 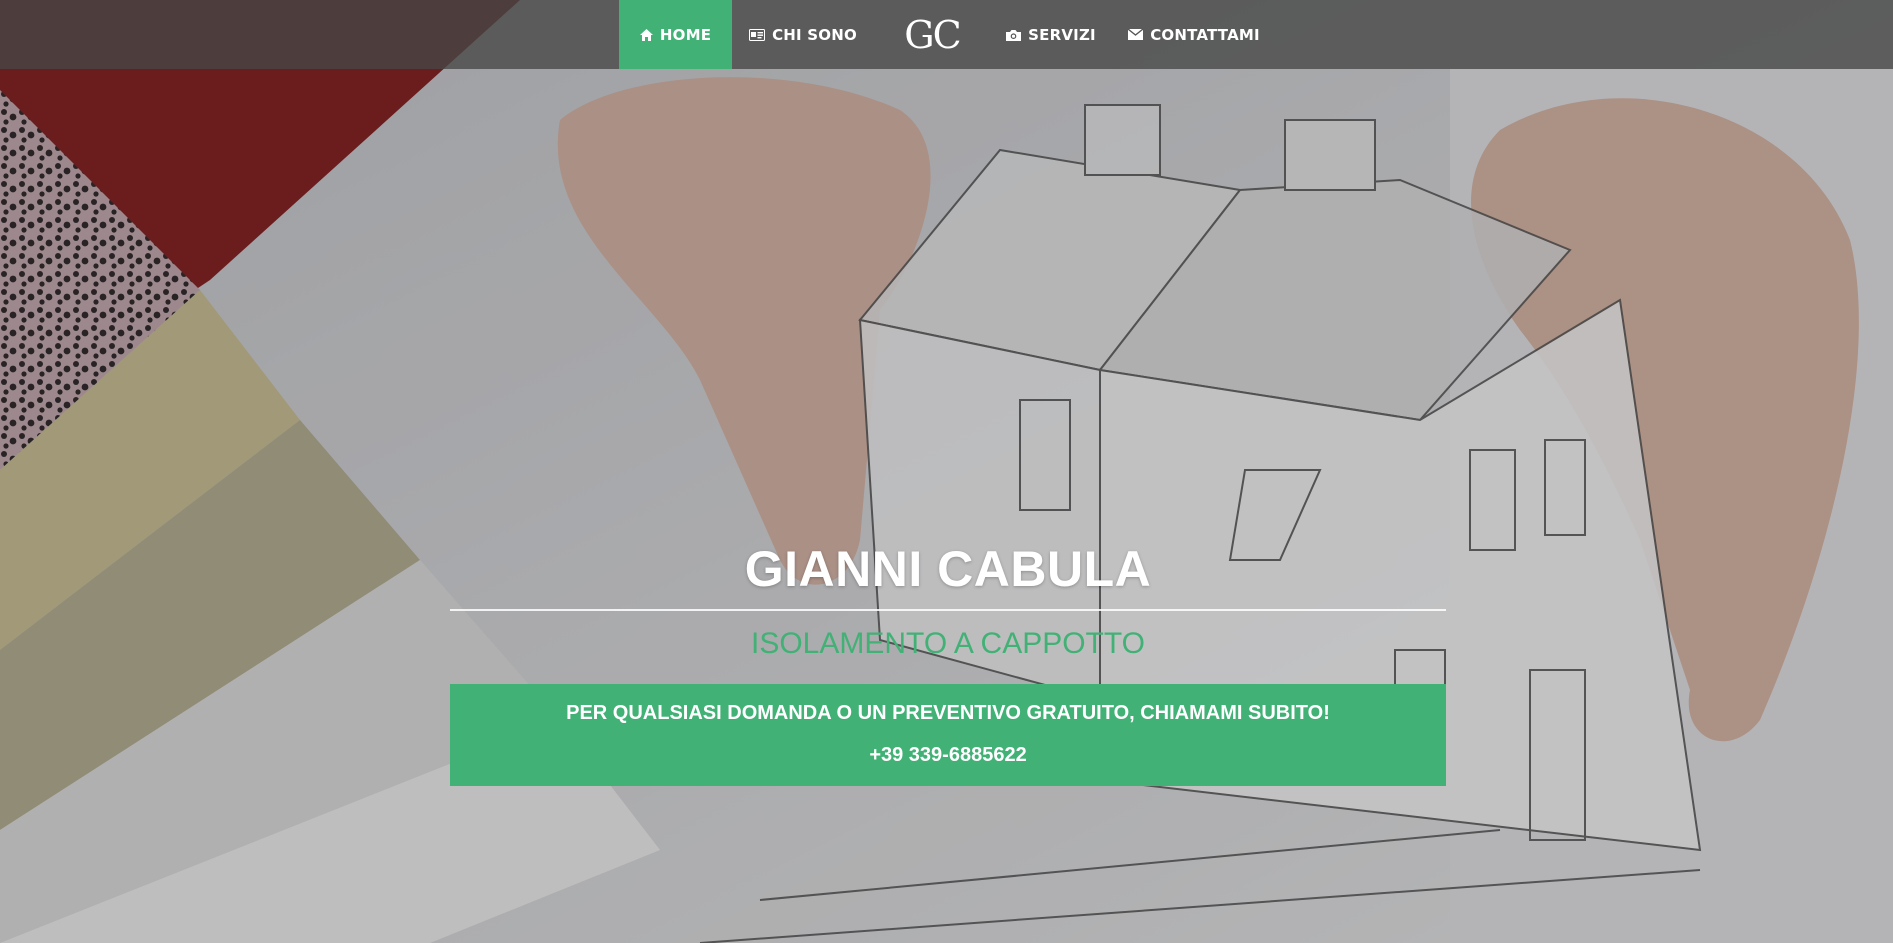 I want to click on camera-icon, so click(x=1014, y=35).